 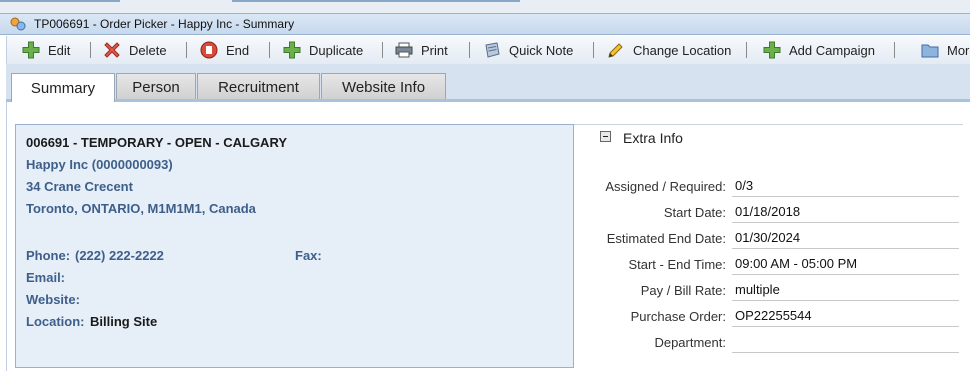 What do you see at coordinates (224, 50) in the screenshot?
I see `end-button: End` at bounding box center [224, 50].